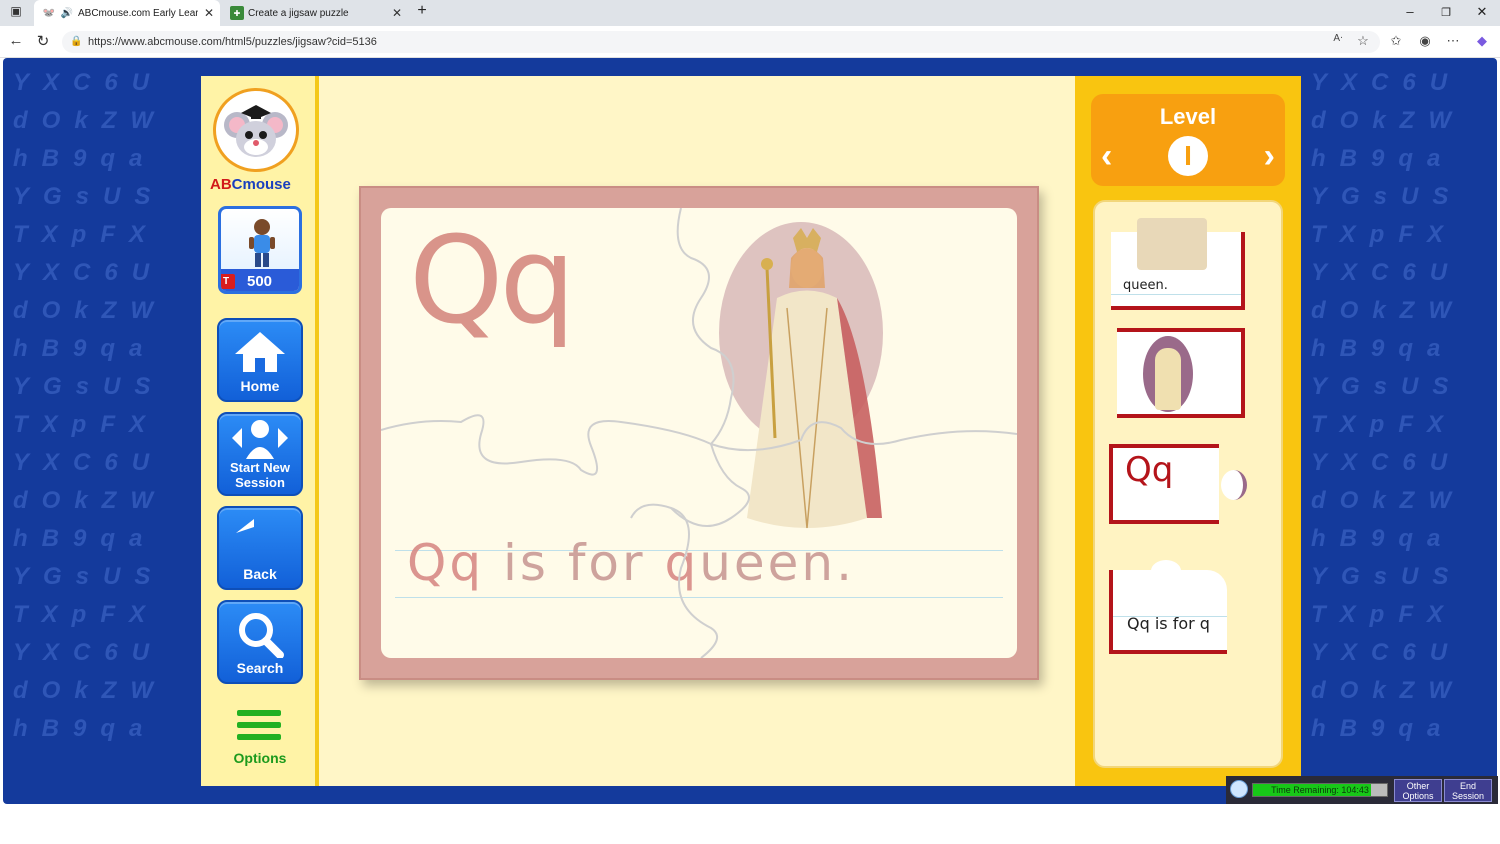 This screenshot has height=844, width=1500. I want to click on other-options-button: Other Options, so click(1418, 790).